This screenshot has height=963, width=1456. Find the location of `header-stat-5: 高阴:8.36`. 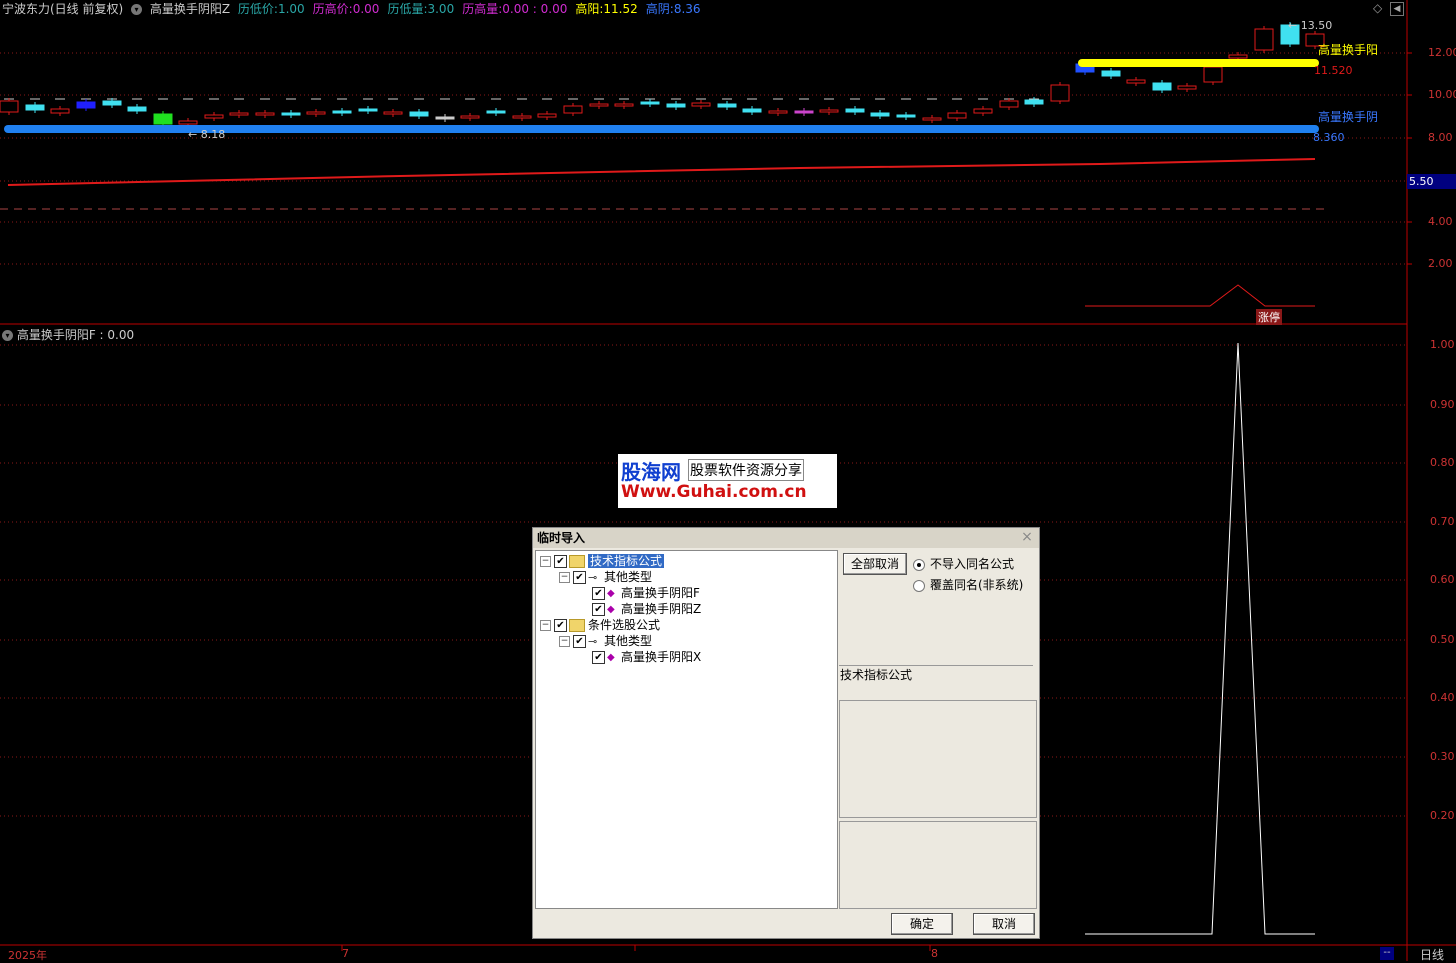

header-stat-5: 高阴:8.36 is located at coordinates (675, 9).